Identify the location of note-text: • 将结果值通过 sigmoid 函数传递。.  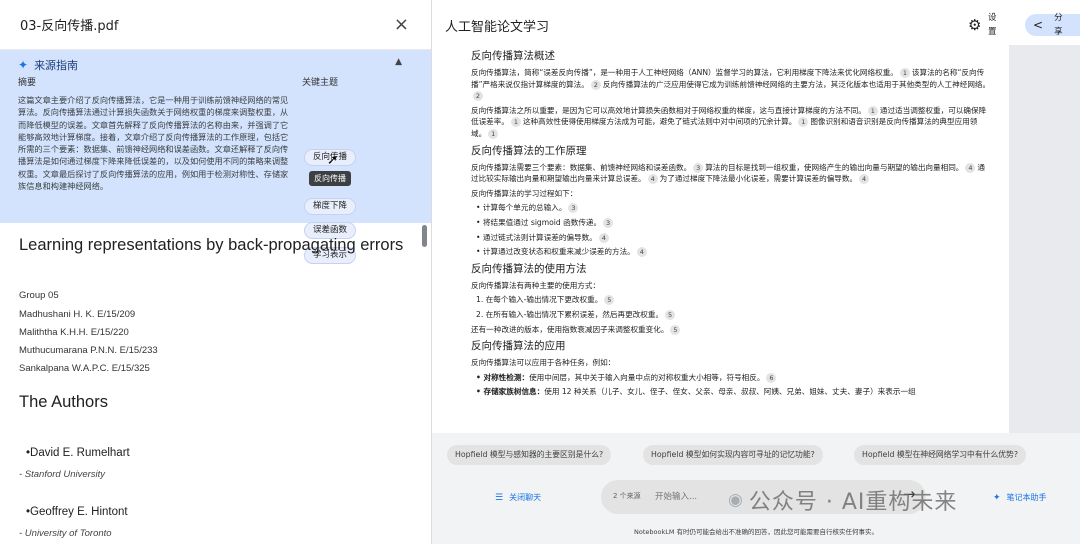
(539, 222).